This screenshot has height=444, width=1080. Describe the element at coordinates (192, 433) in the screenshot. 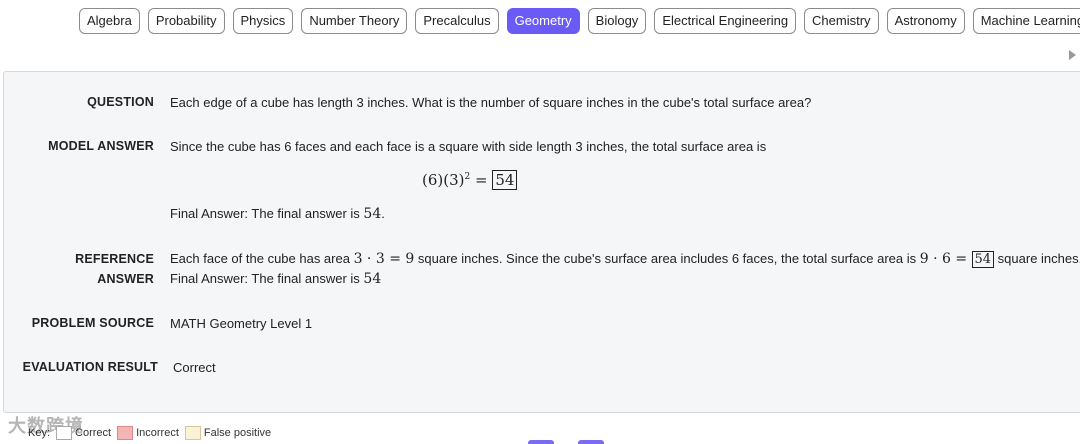

I see `key-false-positive-swatch` at that location.